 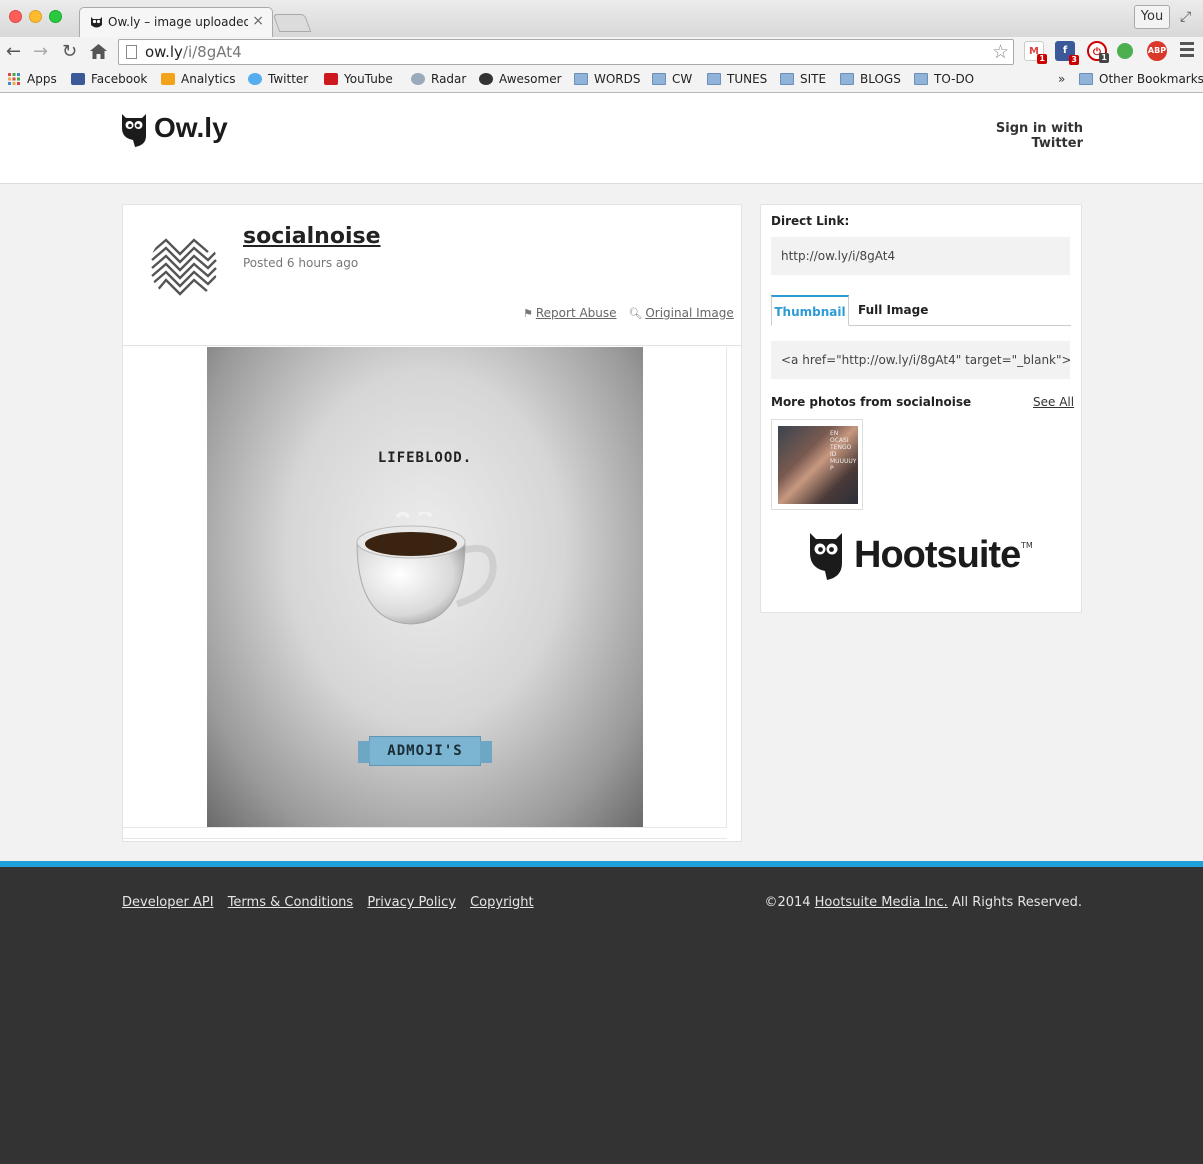 What do you see at coordinates (69, 51) in the screenshot?
I see `reload-icon: ↻` at bounding box center [69, 51].